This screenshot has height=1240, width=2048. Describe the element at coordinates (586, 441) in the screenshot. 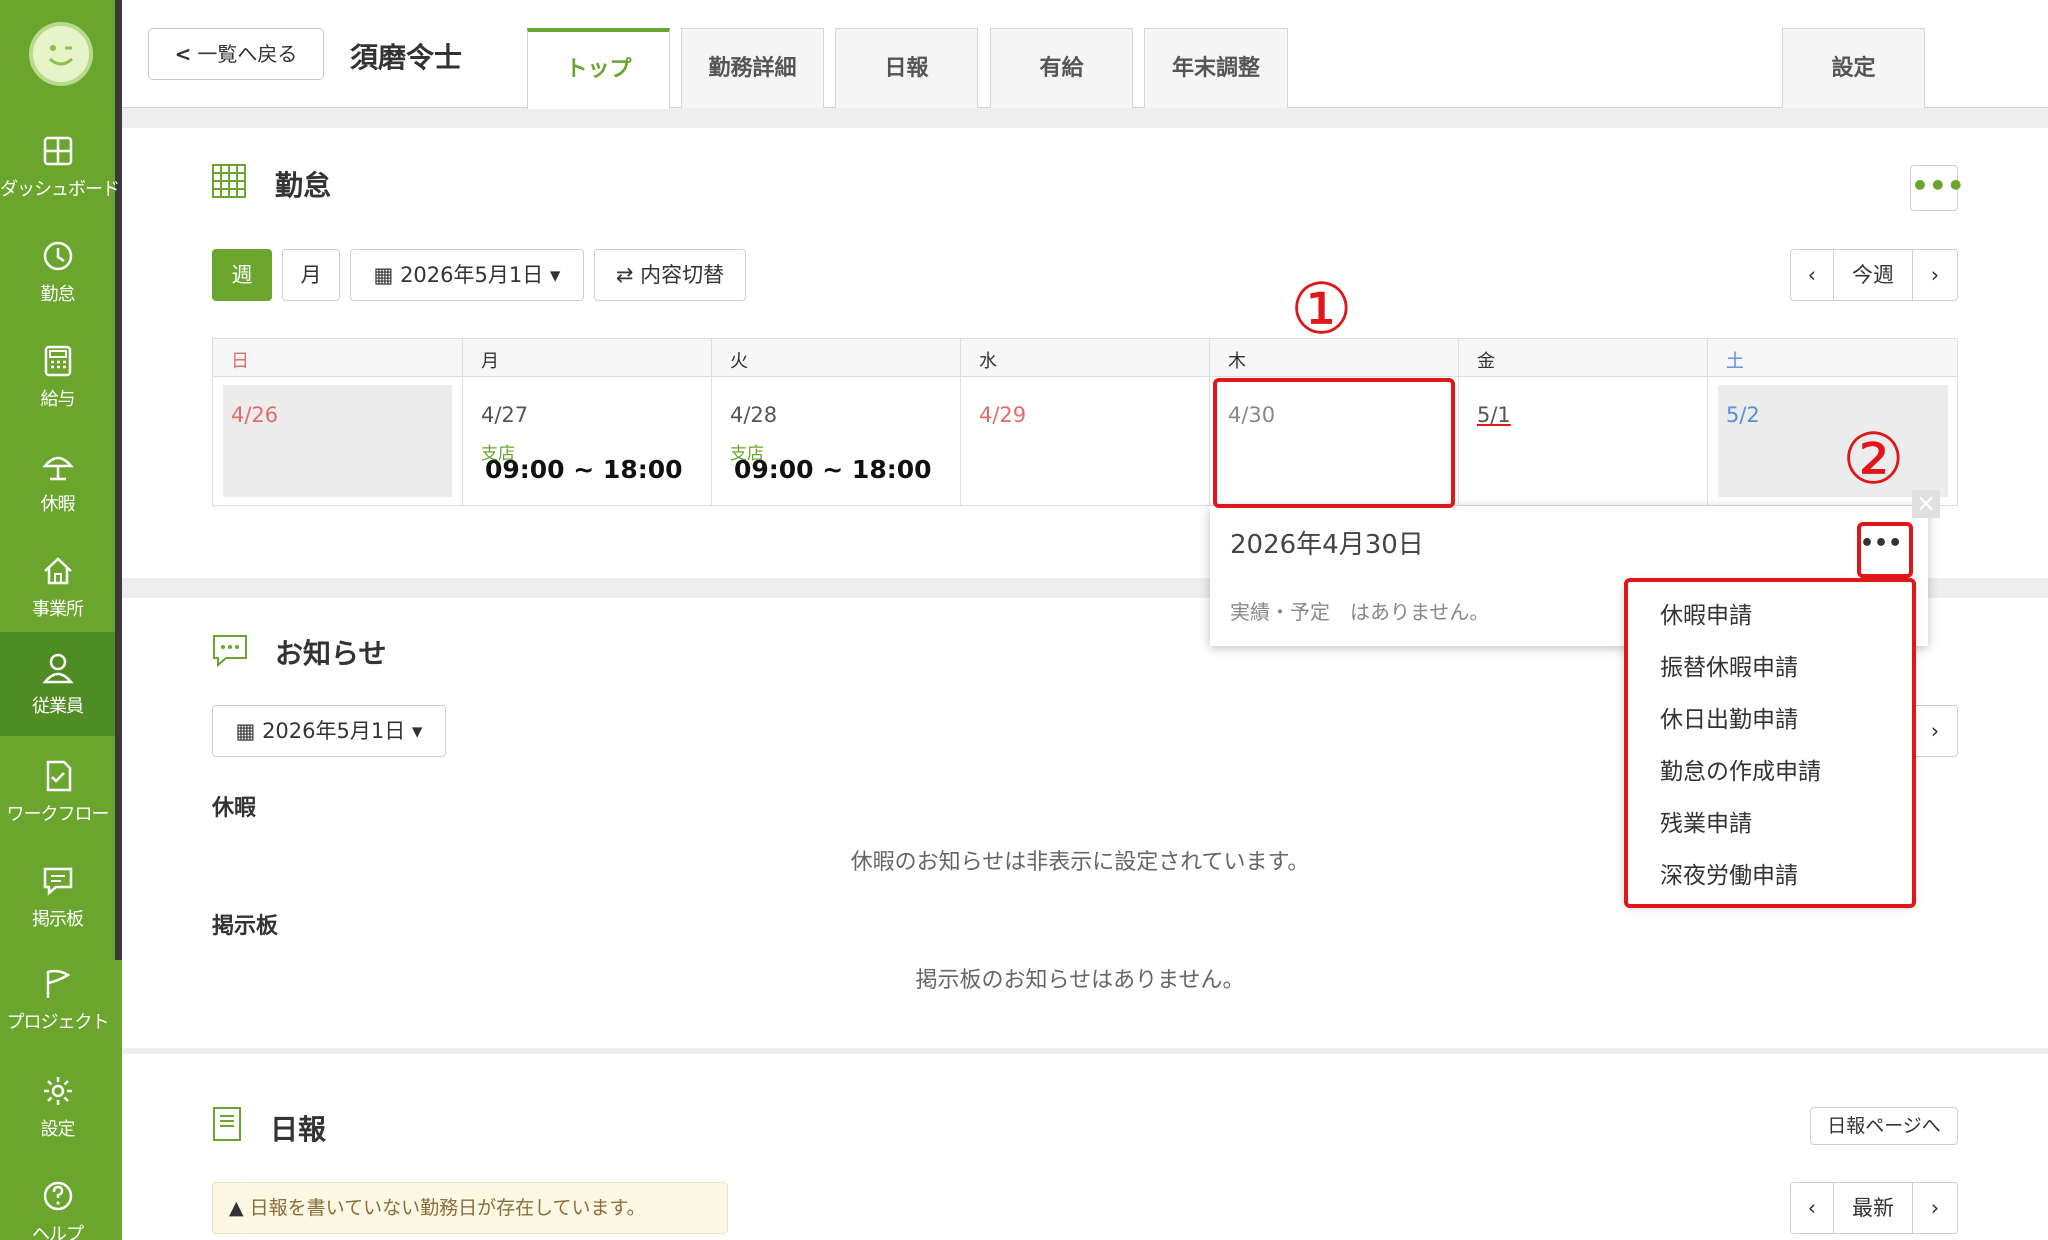

I see `day-cell: 4/27 支店 09:00 ~ 18:00` at that location.